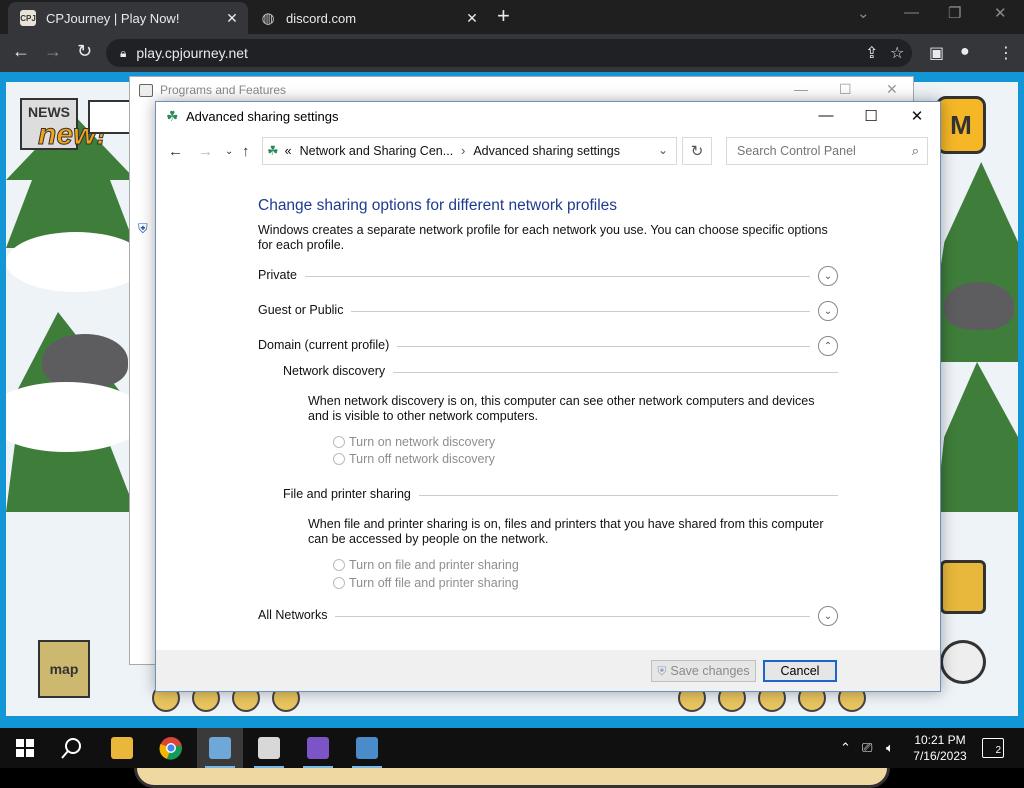  What do you see at coordinates (328, 345) in the screenshot?
I see `profile-label: Domain (current profile)` at bounding box center [328, 345].